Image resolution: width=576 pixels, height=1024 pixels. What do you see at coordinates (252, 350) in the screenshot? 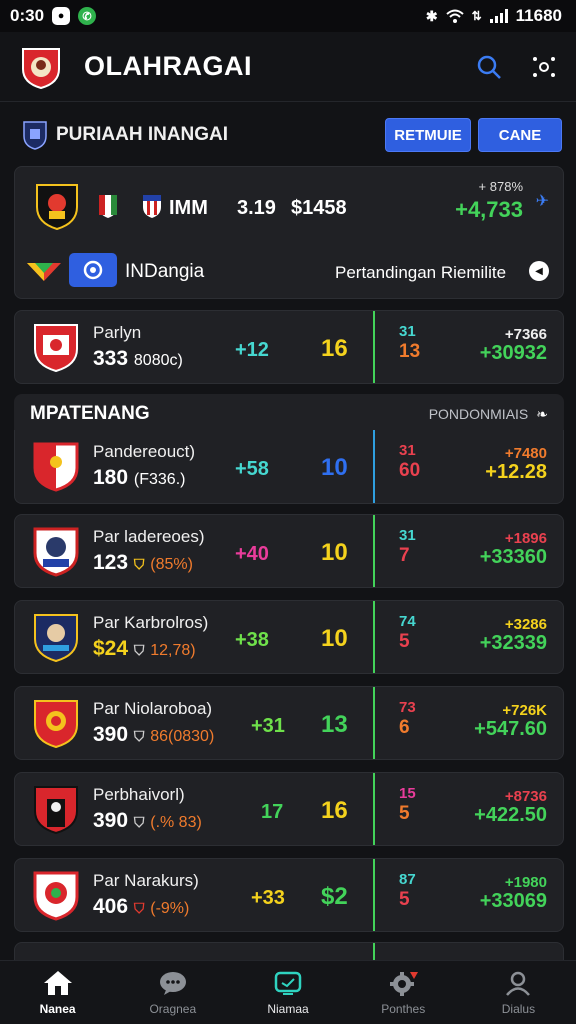
I see `goal-diff: +12` at bounding box center [252, 350].